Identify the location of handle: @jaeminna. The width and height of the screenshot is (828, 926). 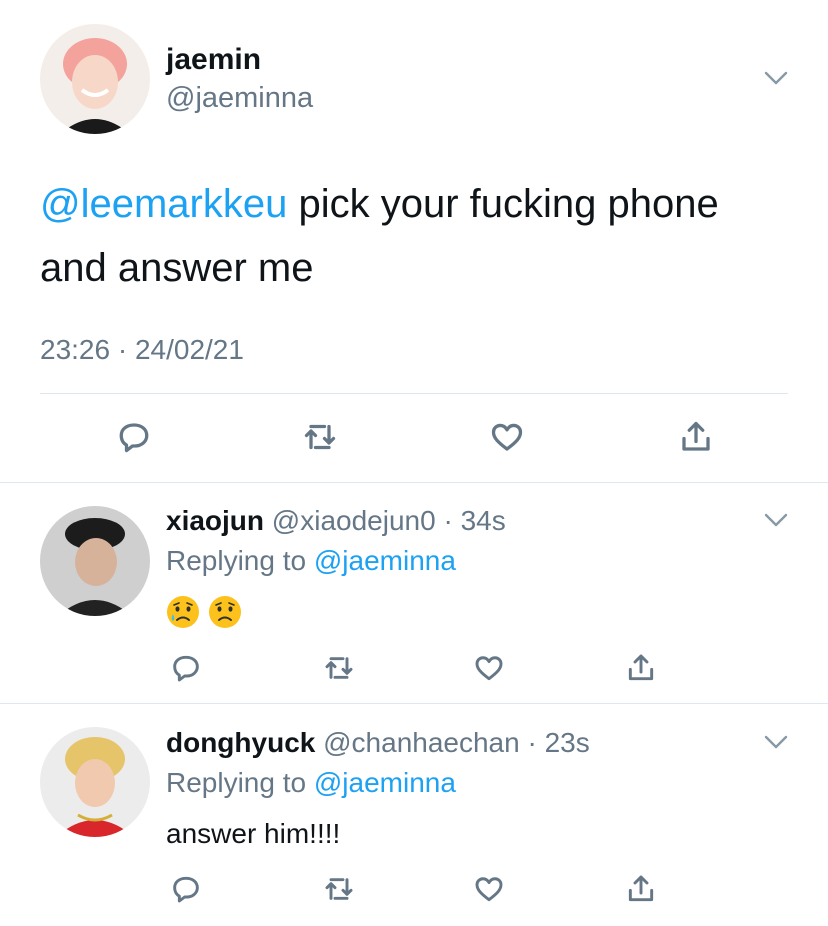
(239, 98).